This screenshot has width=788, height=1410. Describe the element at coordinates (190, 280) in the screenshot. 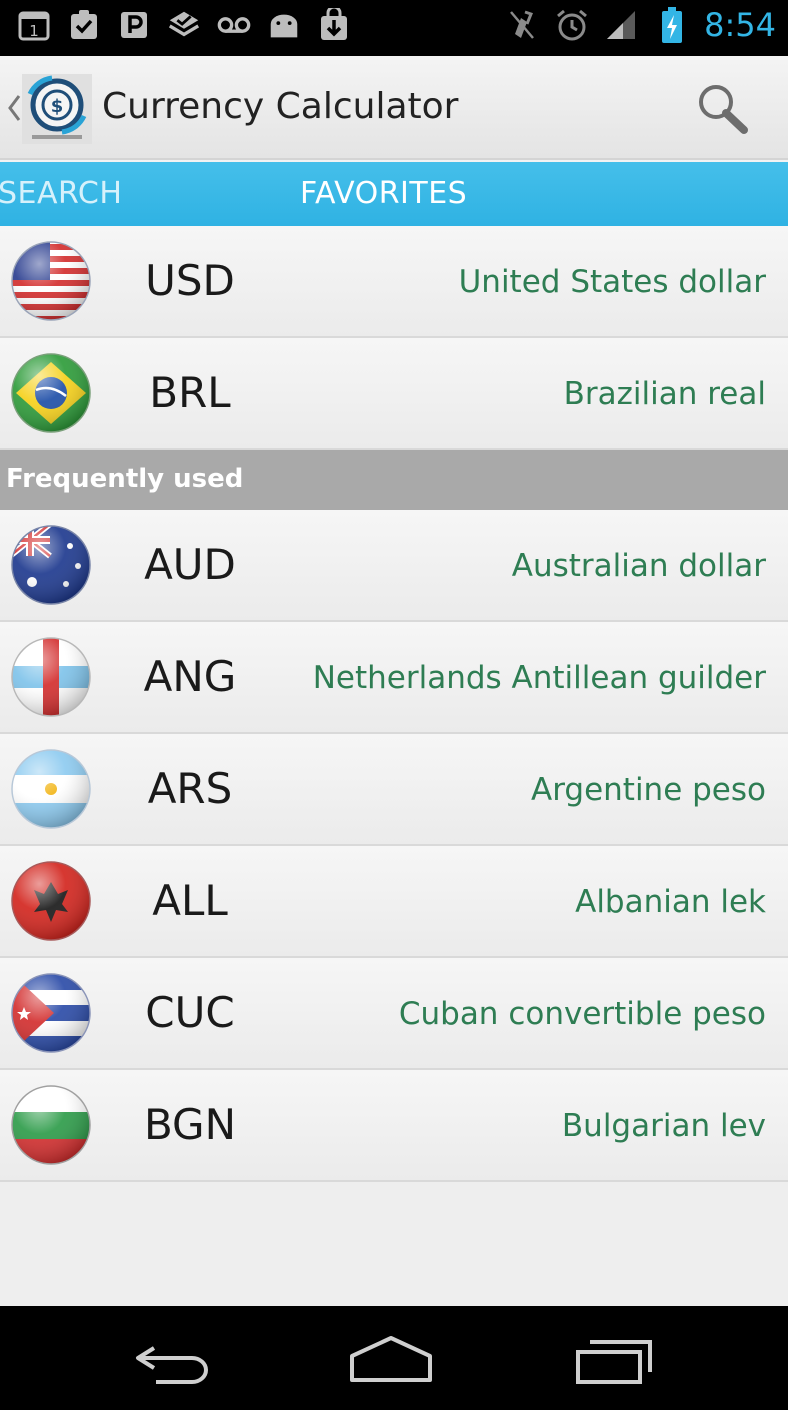

I see `currency-code: USD` at that location.